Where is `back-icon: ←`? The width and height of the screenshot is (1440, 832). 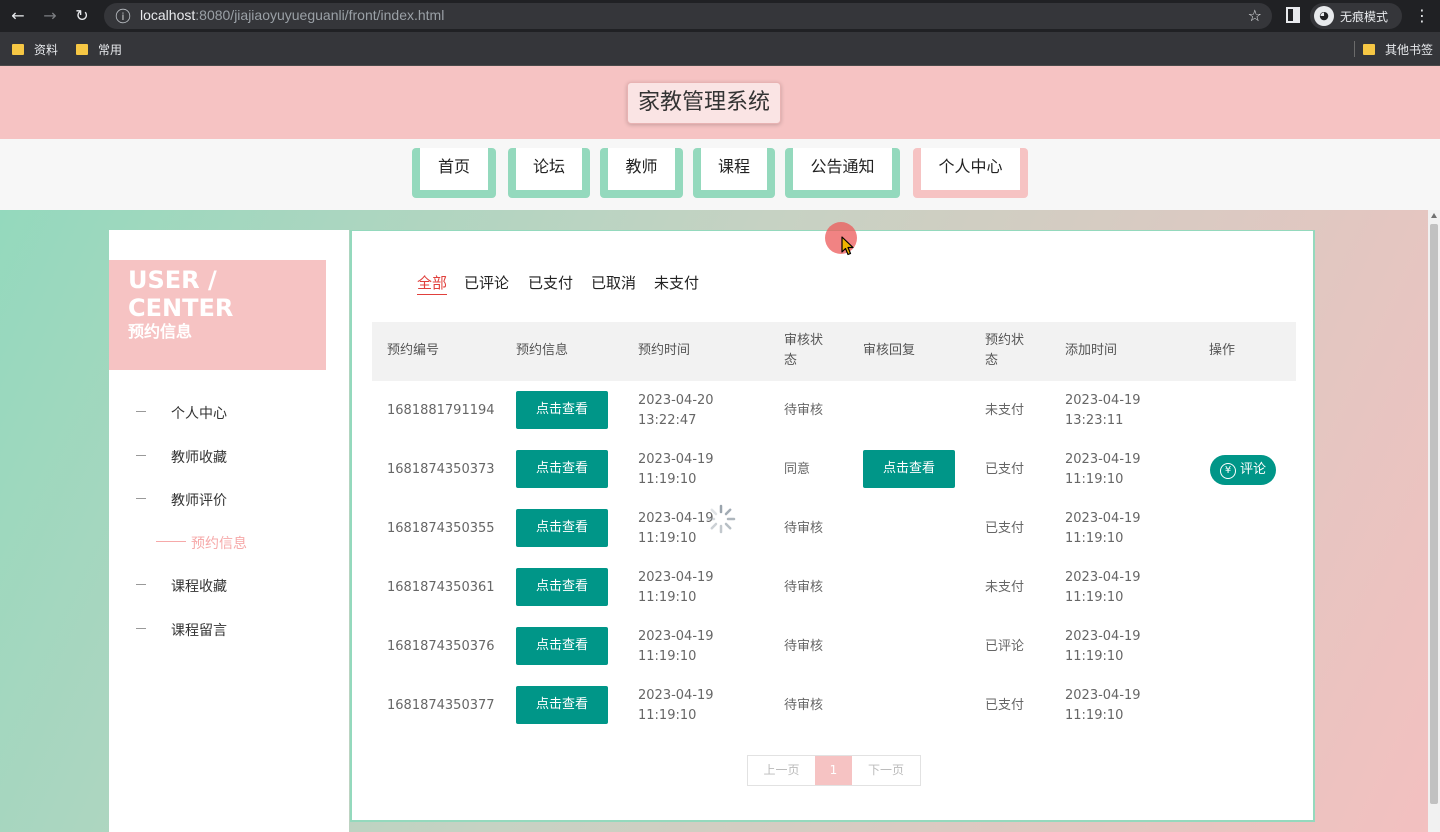 back-icon: ← is located at coordinates (18, 16).